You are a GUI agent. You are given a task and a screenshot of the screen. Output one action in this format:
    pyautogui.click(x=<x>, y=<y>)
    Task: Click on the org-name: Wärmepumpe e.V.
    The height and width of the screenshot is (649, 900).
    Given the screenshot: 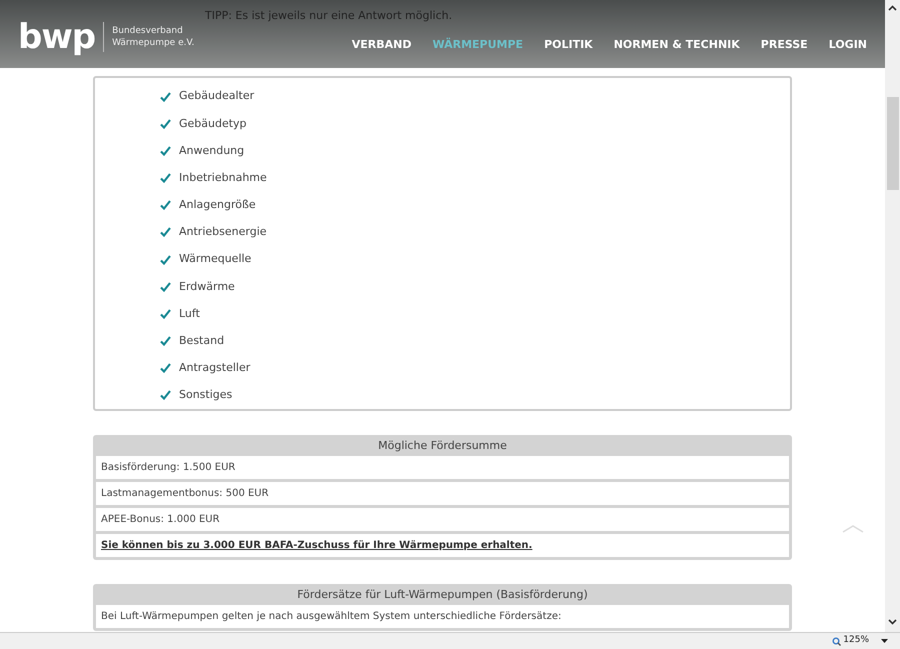 What is the action you would take?
    pyautogui.click(x=153, y=43)
    